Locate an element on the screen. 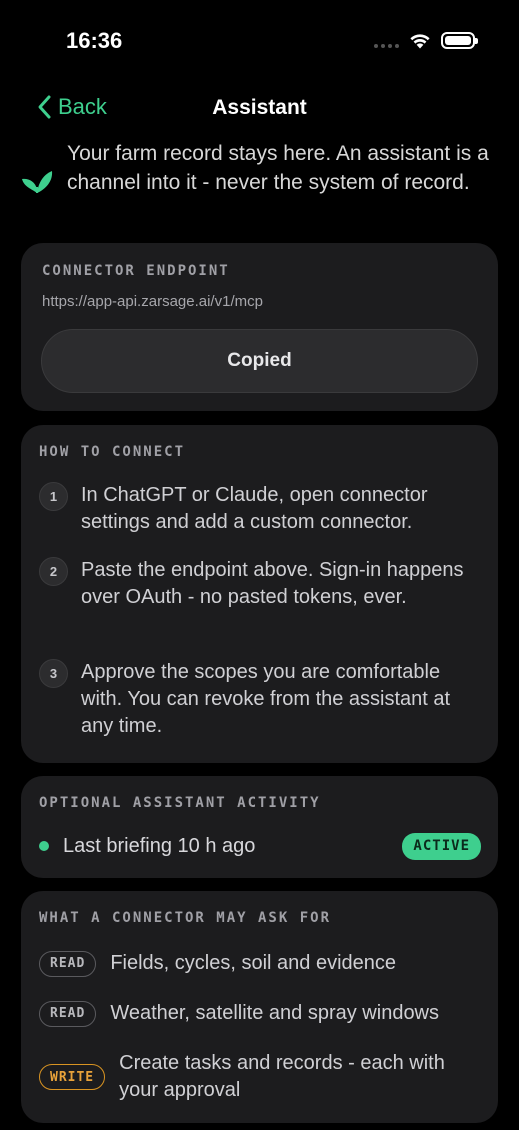 The height and width of the screenshot is (1130, 519). signal-icon is located at coordinates (386, 41).